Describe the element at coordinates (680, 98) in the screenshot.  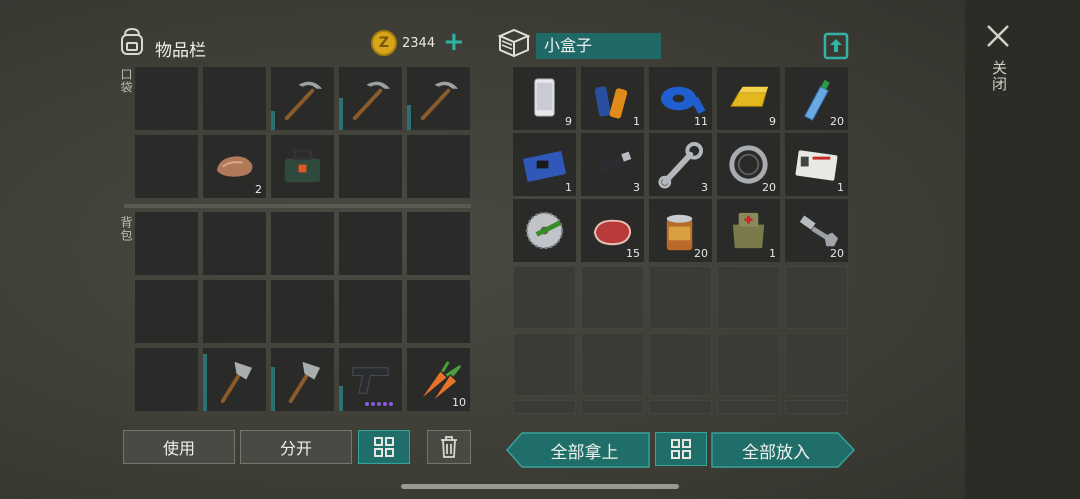
I see `box-slot: 11` at that location.